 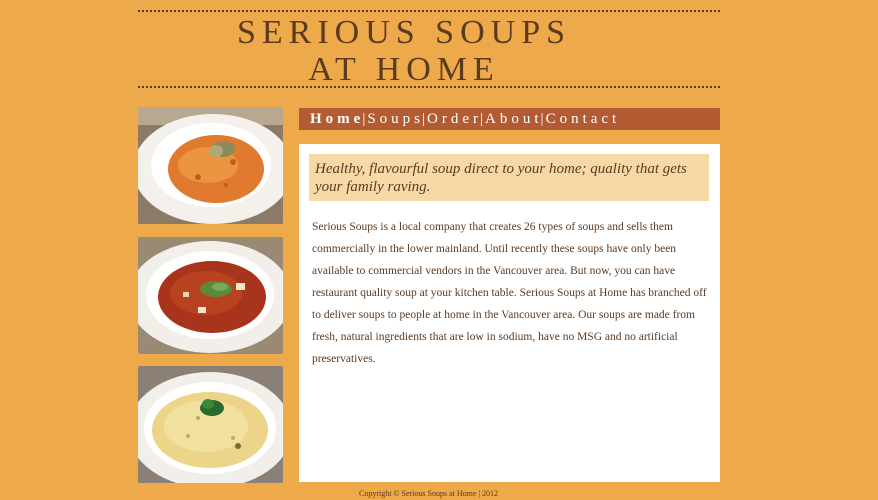 What do you see at coordinates (404, 69) in the screenshot?
I see `site-title-line2: AT HOME` at bounding box center [404, 69].